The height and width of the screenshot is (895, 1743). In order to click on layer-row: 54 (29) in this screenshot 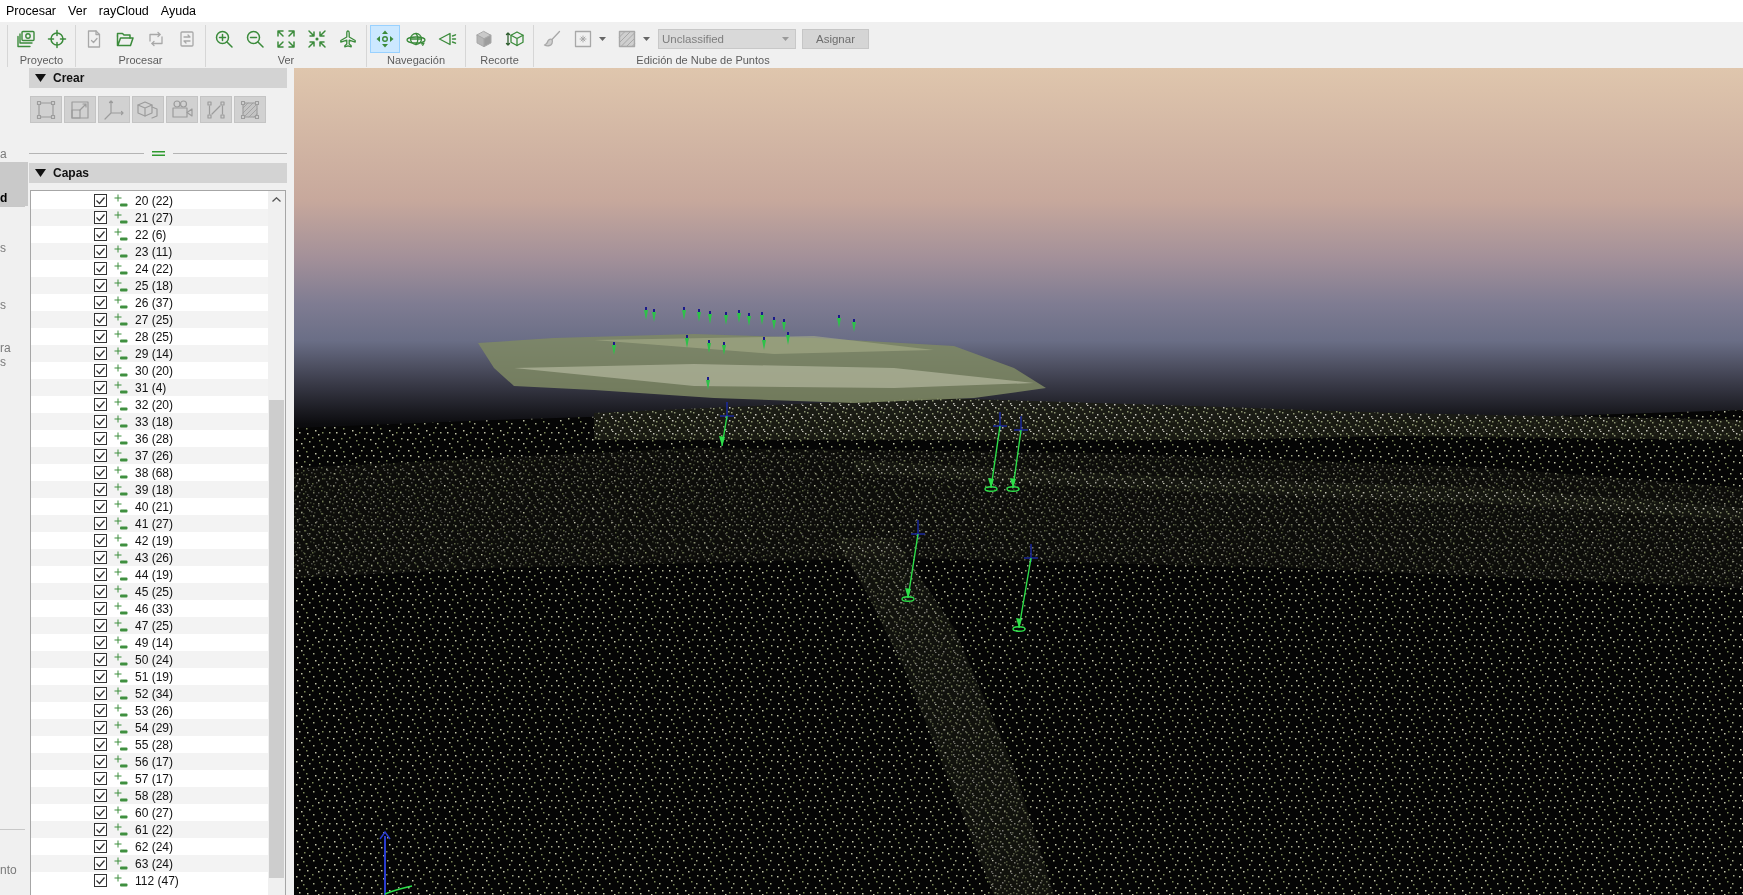, I will do `click(149, 727)`.